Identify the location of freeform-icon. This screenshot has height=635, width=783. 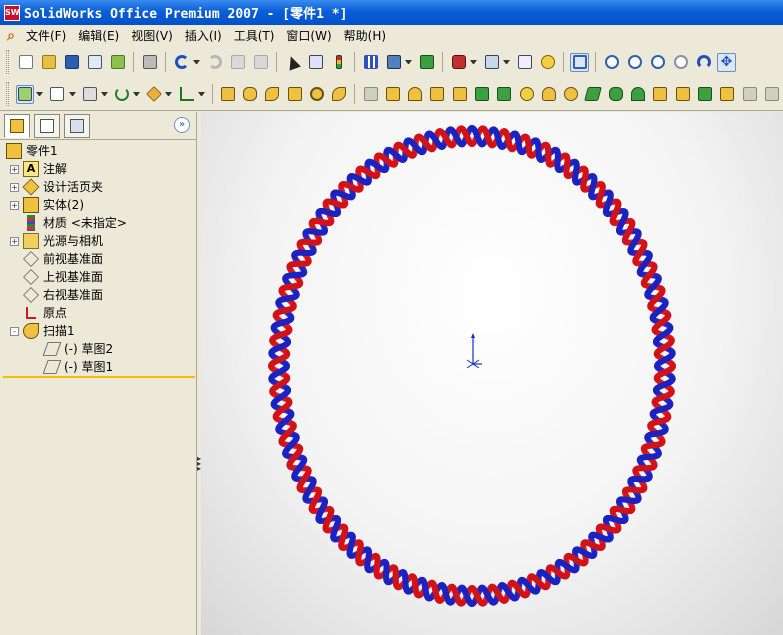
(638, 94).